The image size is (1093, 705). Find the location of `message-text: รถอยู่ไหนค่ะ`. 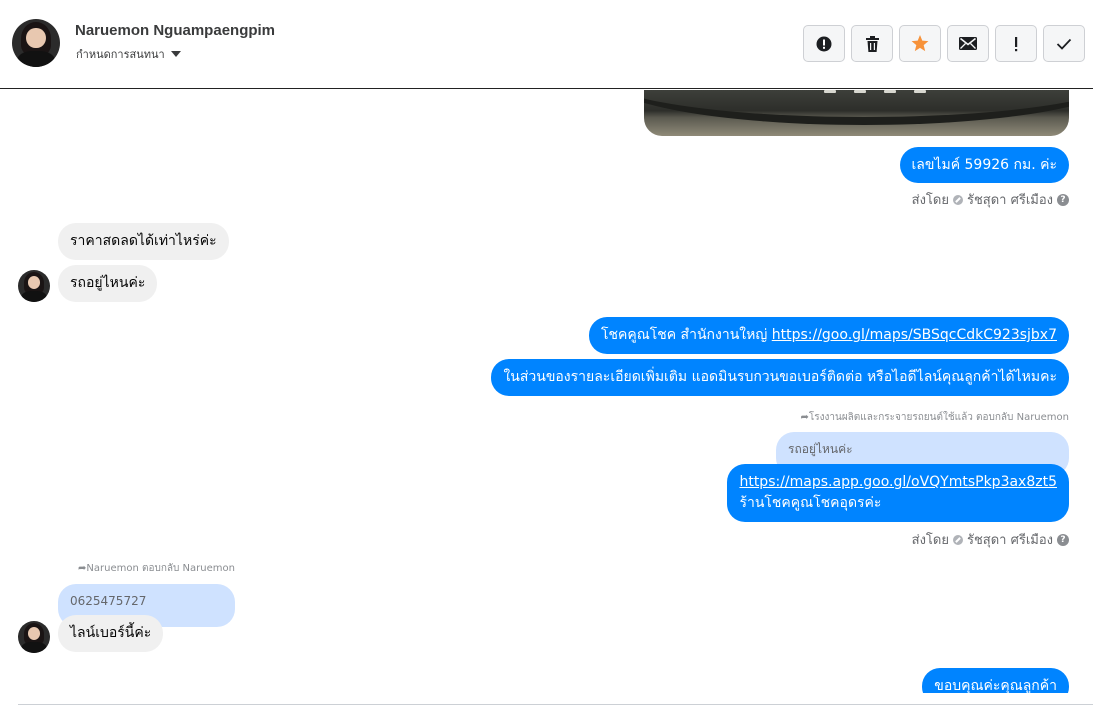

message-text: รถอยู่ไหนค่ะ is located at coordinates (108, 283).